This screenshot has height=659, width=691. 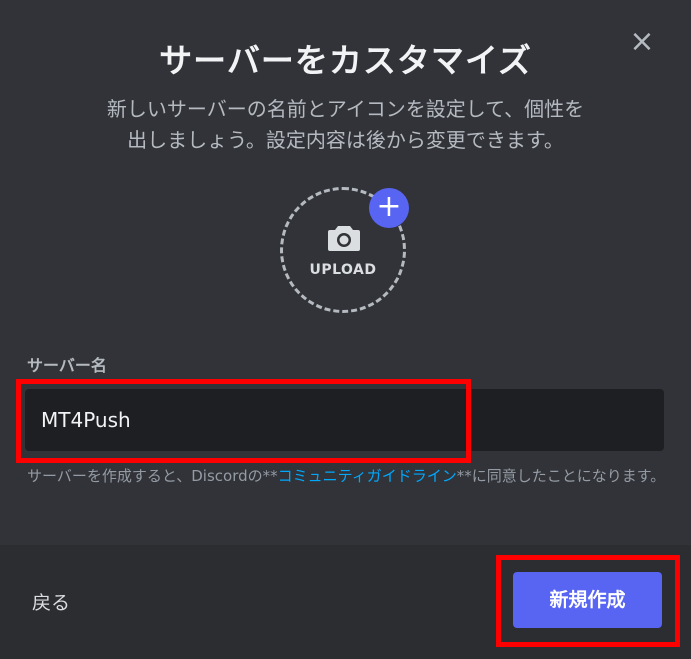 I want to click on guidelines-suffix: **に同意したことになります。, so click(x=561, y=476).